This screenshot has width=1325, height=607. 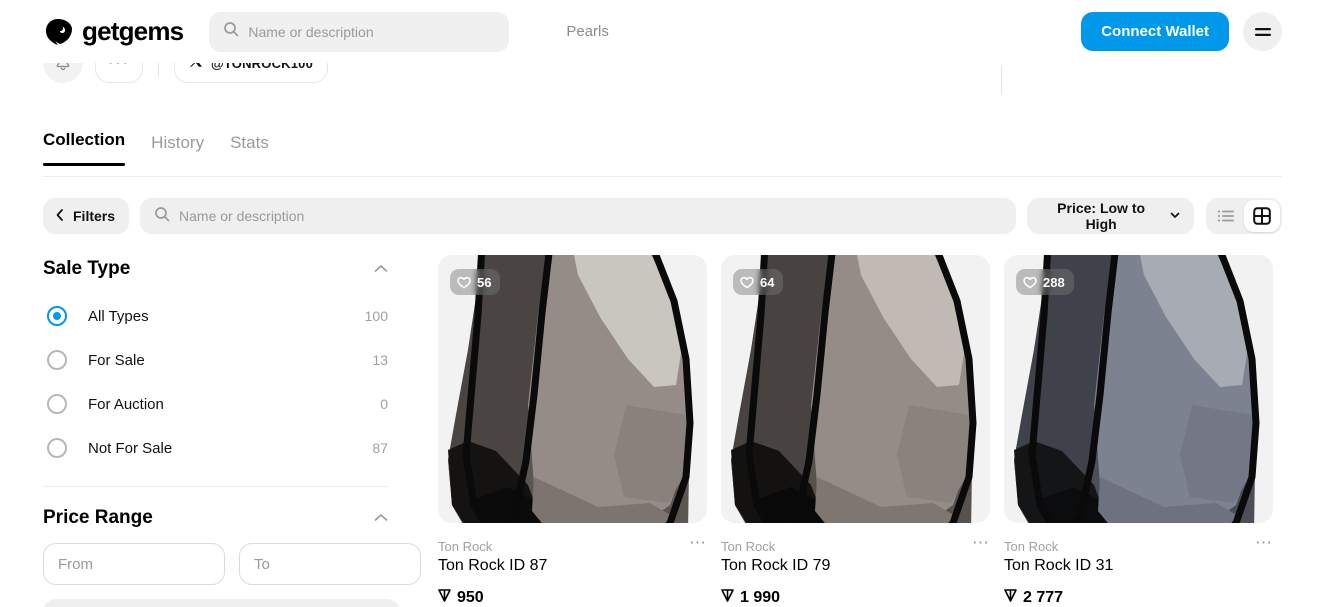 What do you see at coordinates (572, 389) in the screenshot?
I see `nft-artwork: 56` at bounding box center [572, 389].